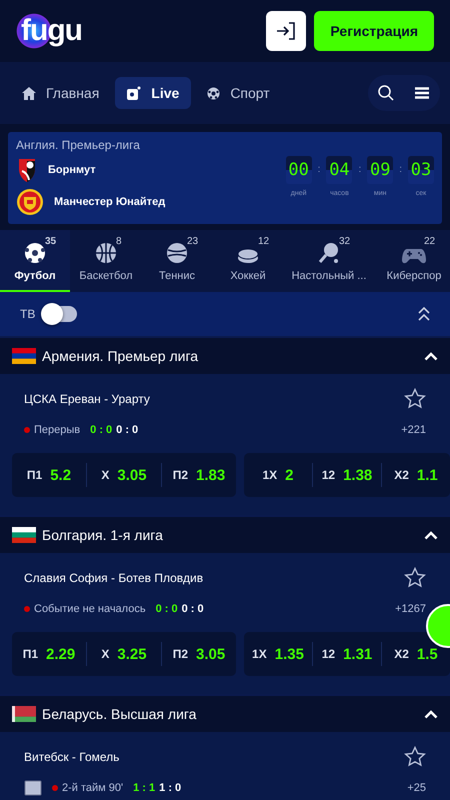  What do you see at coordinates (225, 766) in the screenshot?
I see `event-card: Витебск - Гомель 2-й тайм 90' 1 : 1 1 : 0 +25` at bounding box center [225, 766].